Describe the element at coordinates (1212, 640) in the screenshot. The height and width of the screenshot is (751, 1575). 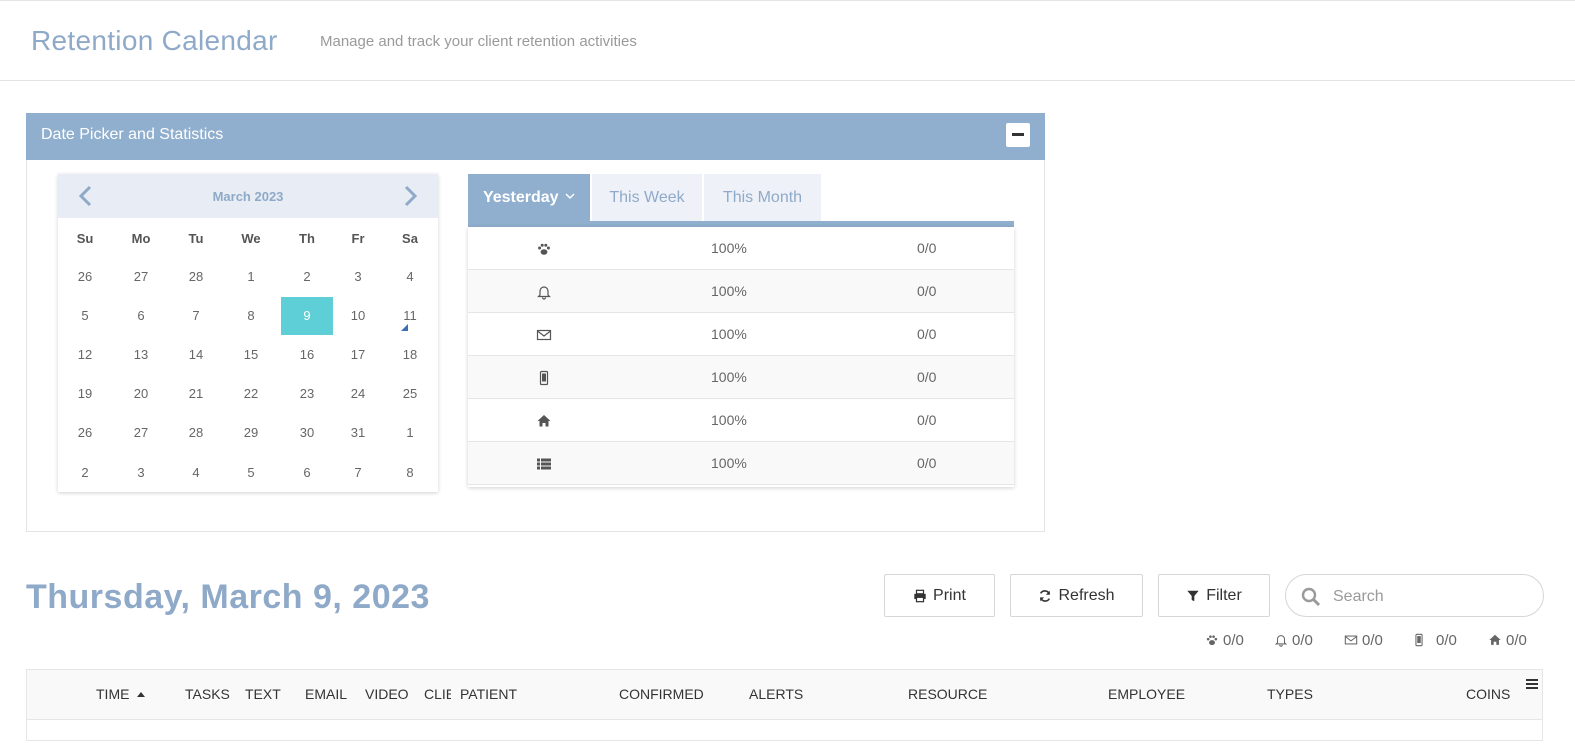
I see `paw-icon` at that location.